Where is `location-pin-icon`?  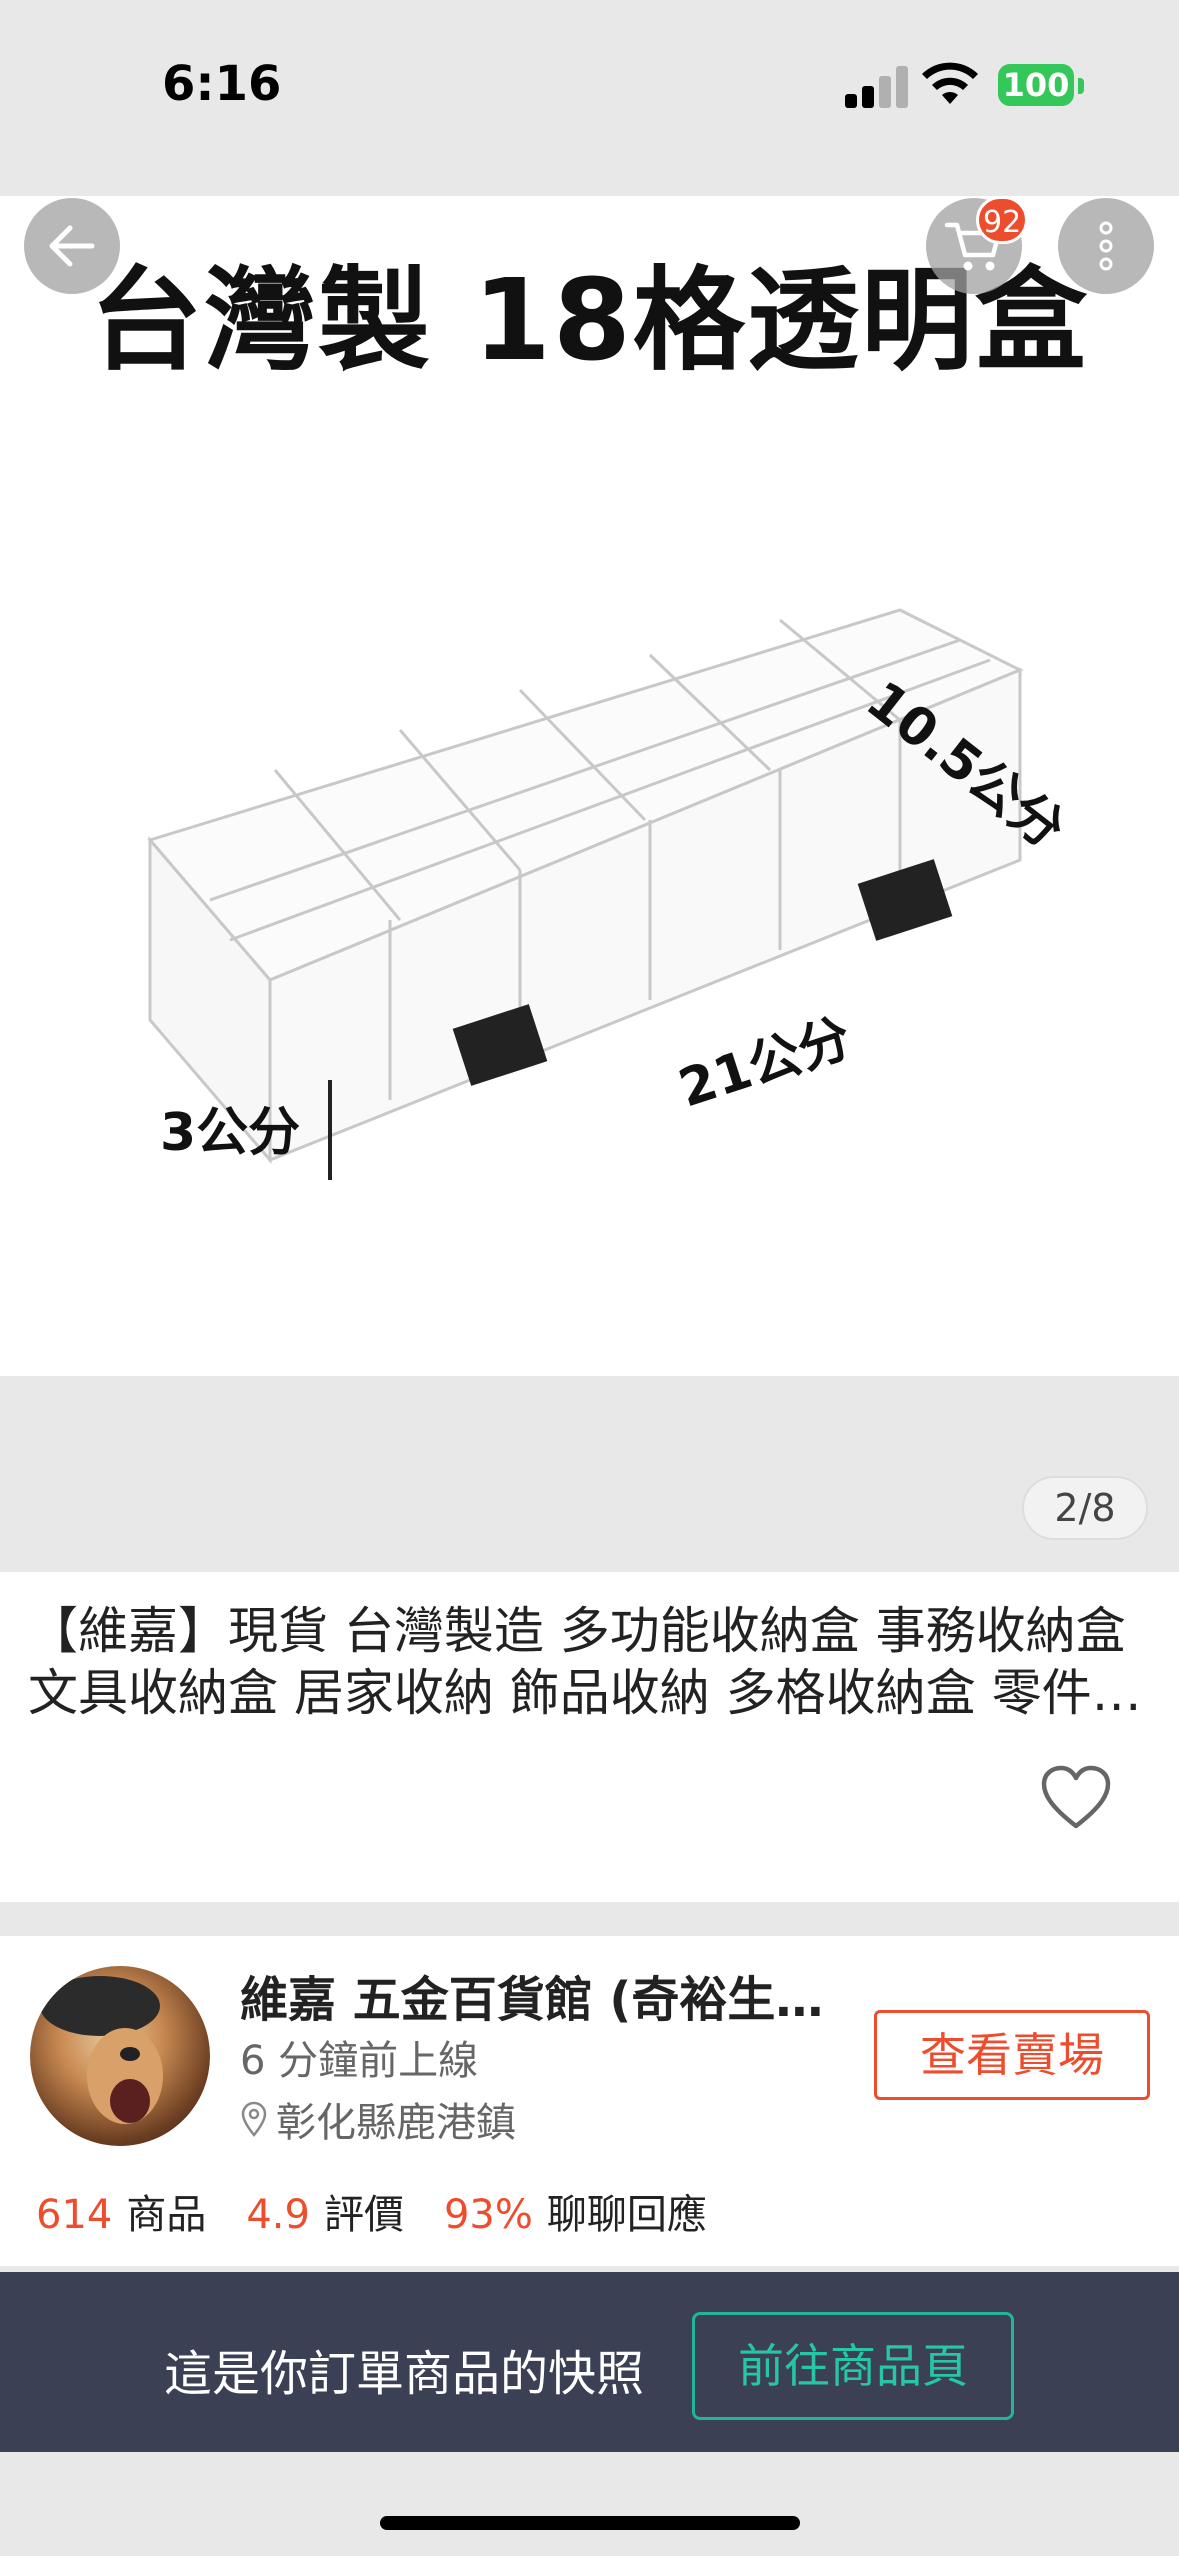 location-pin-icon is located at coordinates (254, 2119).